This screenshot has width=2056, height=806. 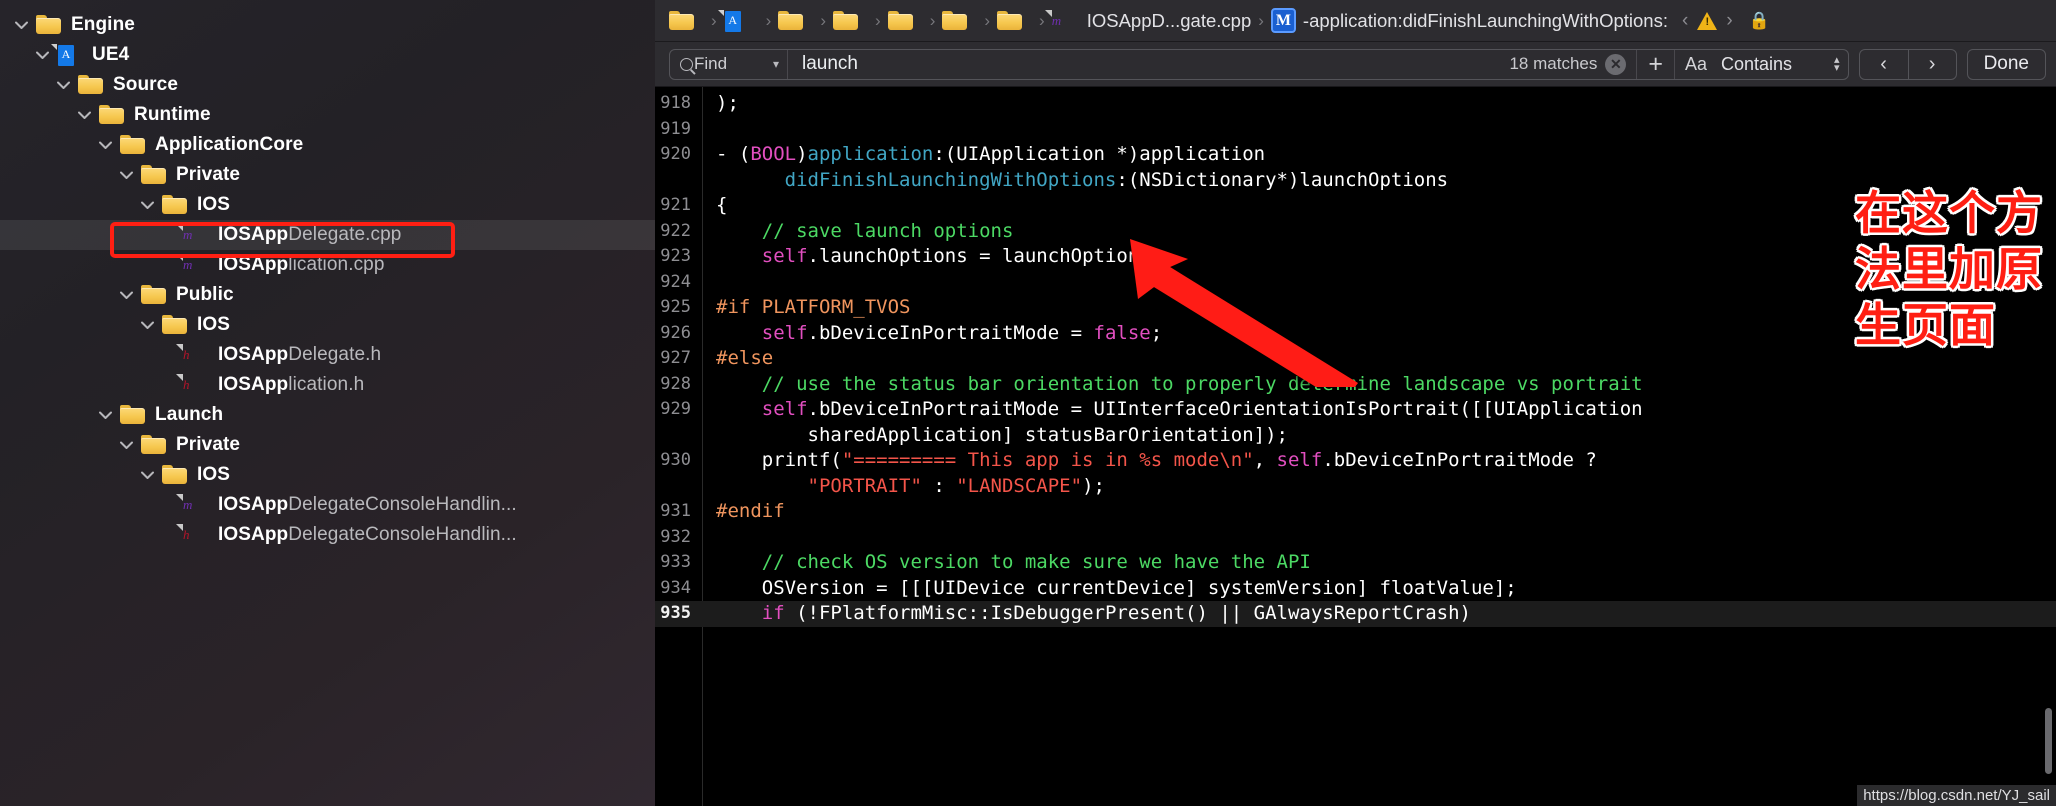 What do you see at coordinates (733, 20) in the screenshot?
I see `project-icon` at bounding box center [733, 20].